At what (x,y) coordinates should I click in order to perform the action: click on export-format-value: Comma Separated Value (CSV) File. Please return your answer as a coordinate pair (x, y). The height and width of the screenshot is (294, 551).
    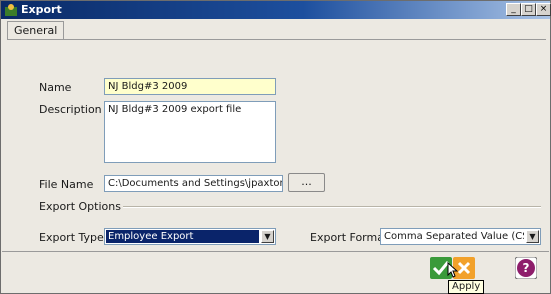
    Looking at the image, I should click on (454, 236).